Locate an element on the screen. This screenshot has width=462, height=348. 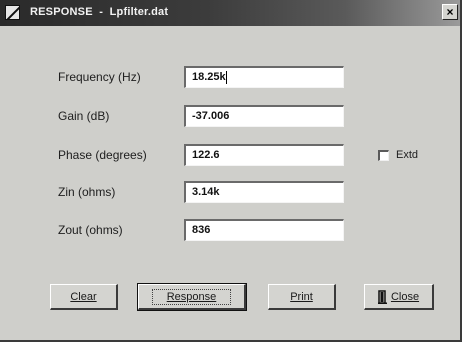
extd-checkbox is located at coordinates (383, 155).